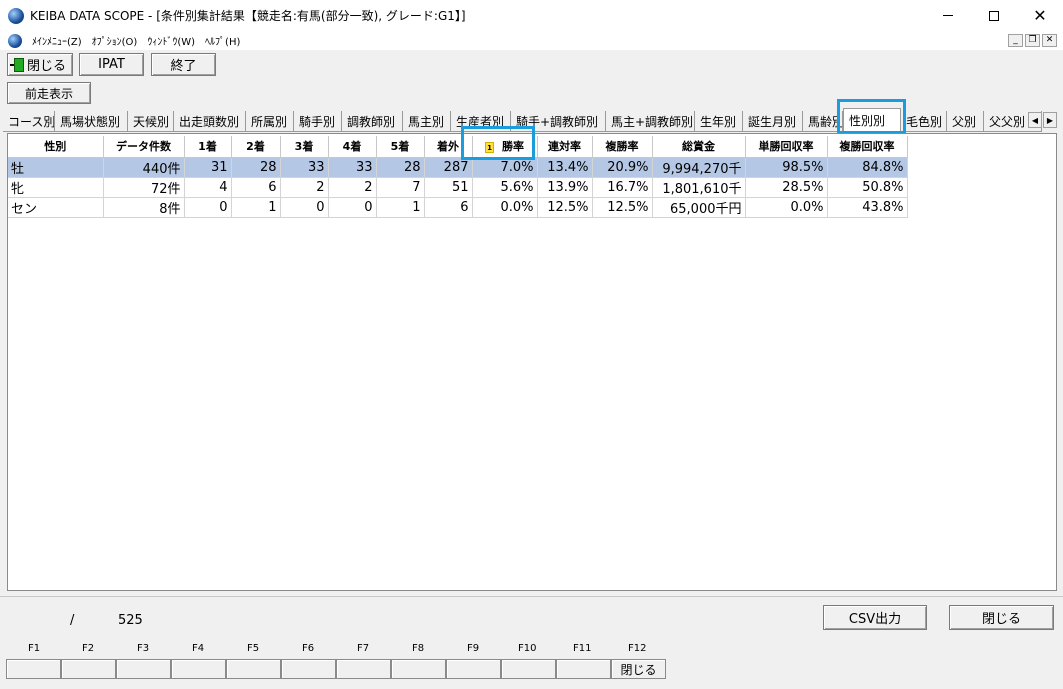 Image resolution: width=1063 pixels, height=689 pixels. I want to click on tab-sex: 性別別, so click(872, 120).